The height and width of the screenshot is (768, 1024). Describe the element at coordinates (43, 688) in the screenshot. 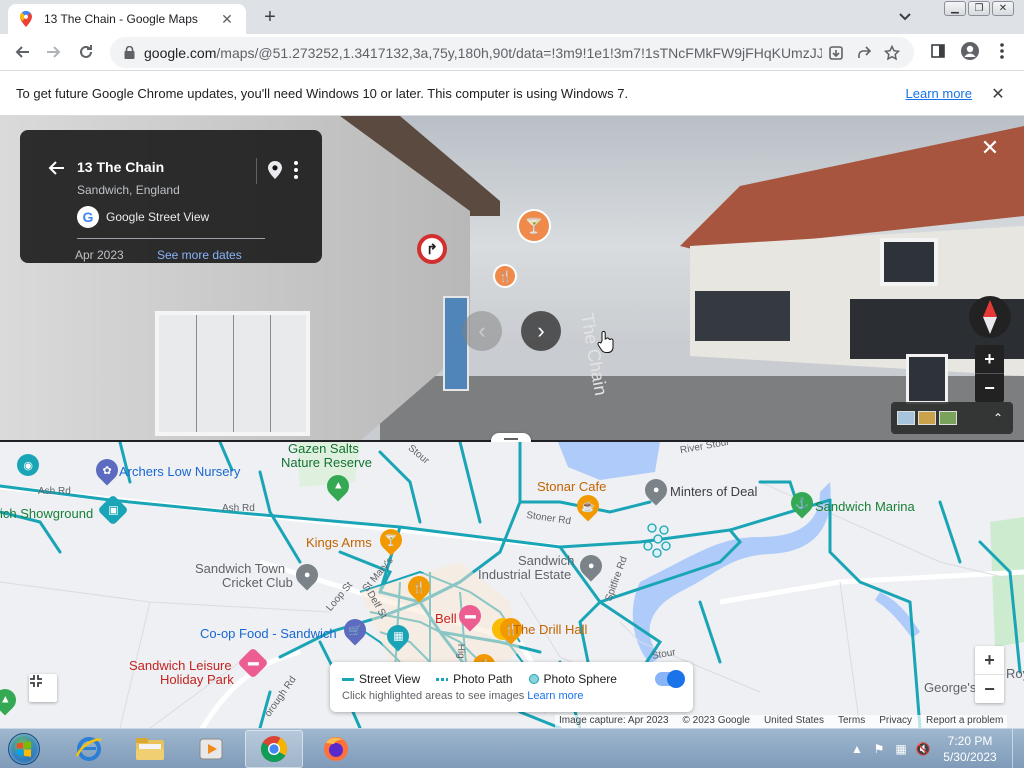

I see `fullscreen-toggle-button` at that location.